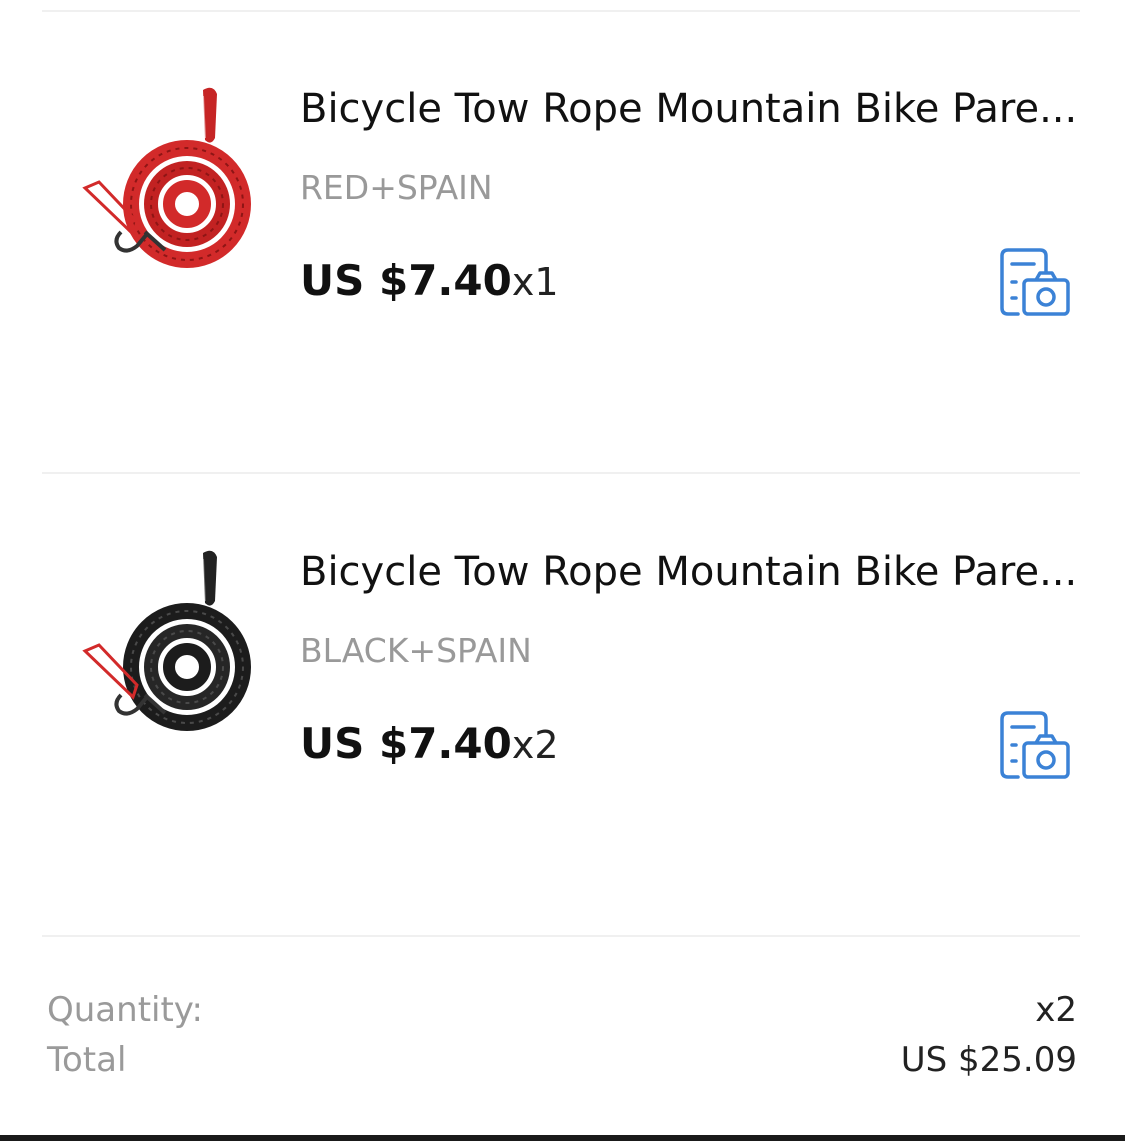 Image resolution: width=1125 pixels, height=1141 pixels. What do you see at coordinates (1056, 1010) in the screenshot?
I see `quantity-value: x2` at bounding box center [1056, 1010].